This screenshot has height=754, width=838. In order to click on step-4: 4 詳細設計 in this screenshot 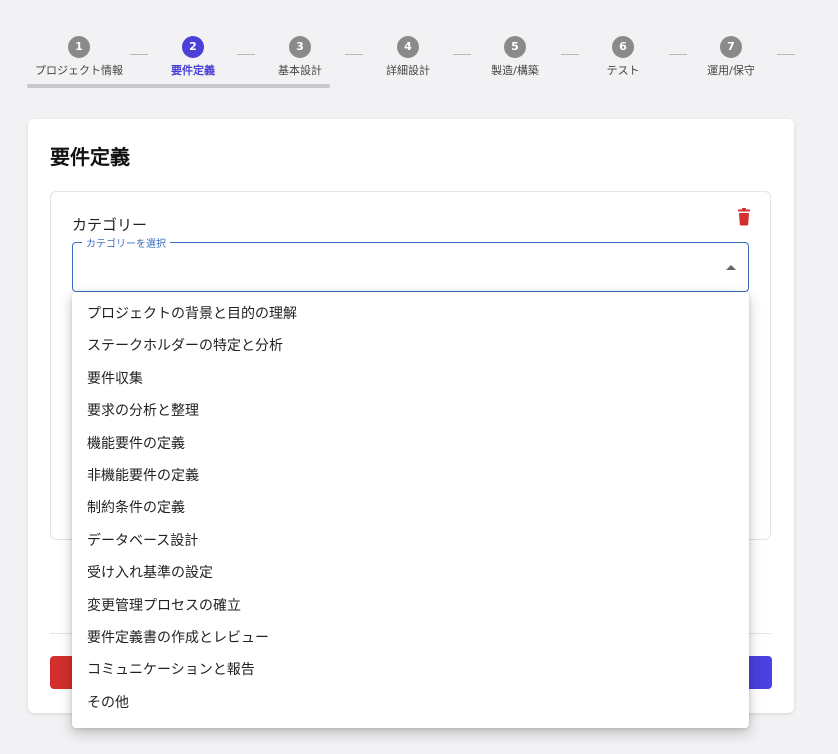, I will do `click(408, 56)`.